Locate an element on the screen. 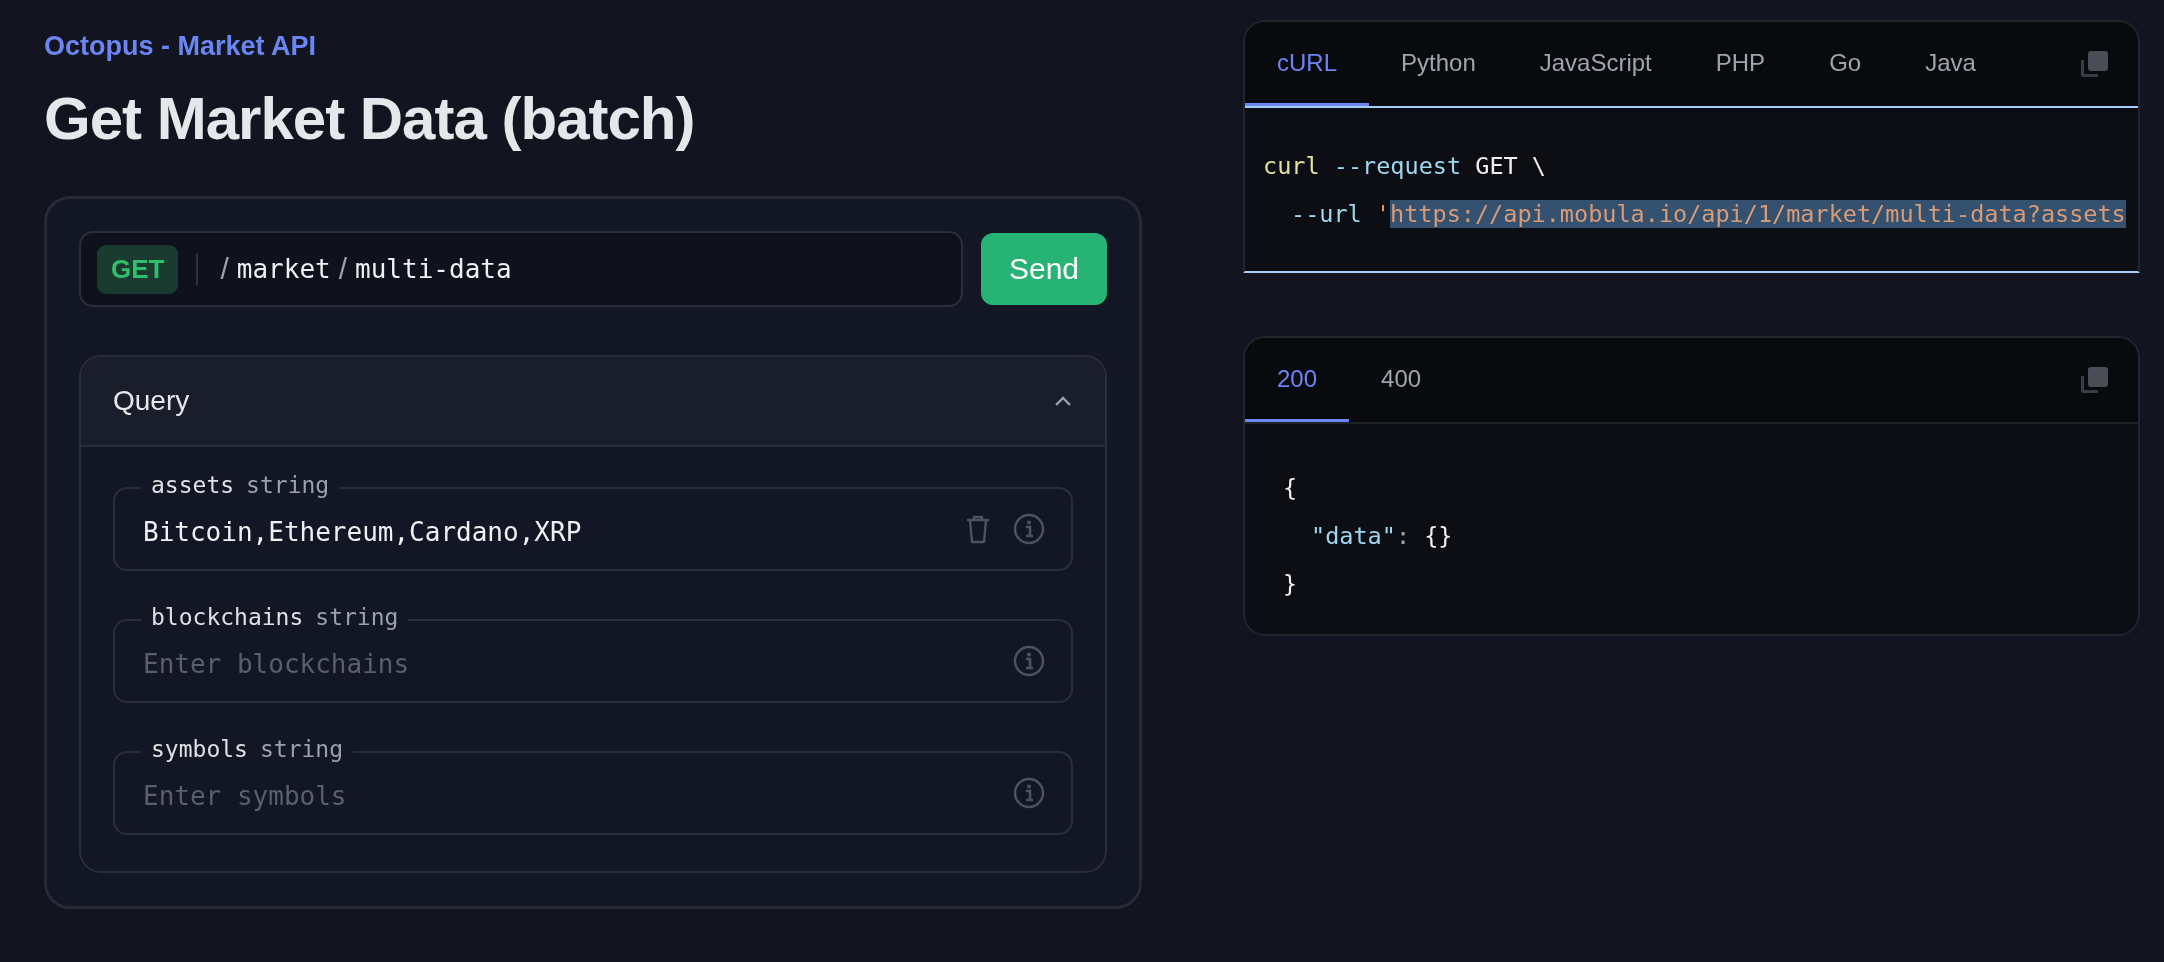 This screenshot has height=962, width=2164. tab: cURL is located at coordinates (1307, 64).